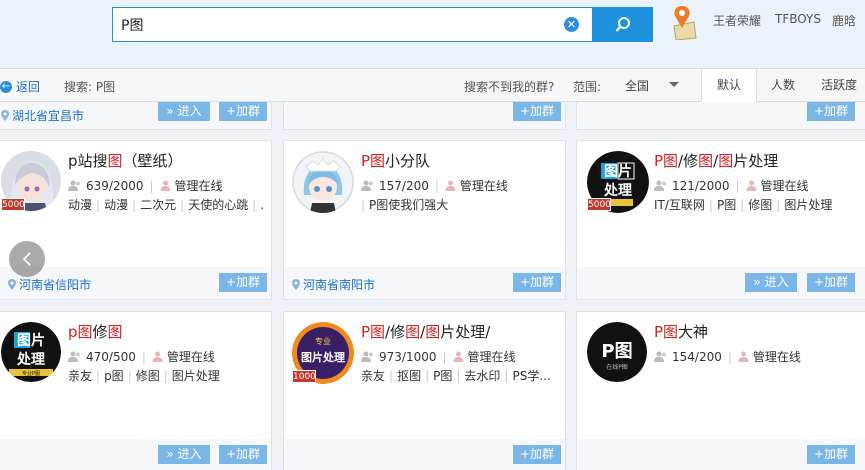 This screenshot has width=865, height=470. Describe the element at coordinates (13, 204) in the screenshot. I see `level-badge: 5000` at that location.